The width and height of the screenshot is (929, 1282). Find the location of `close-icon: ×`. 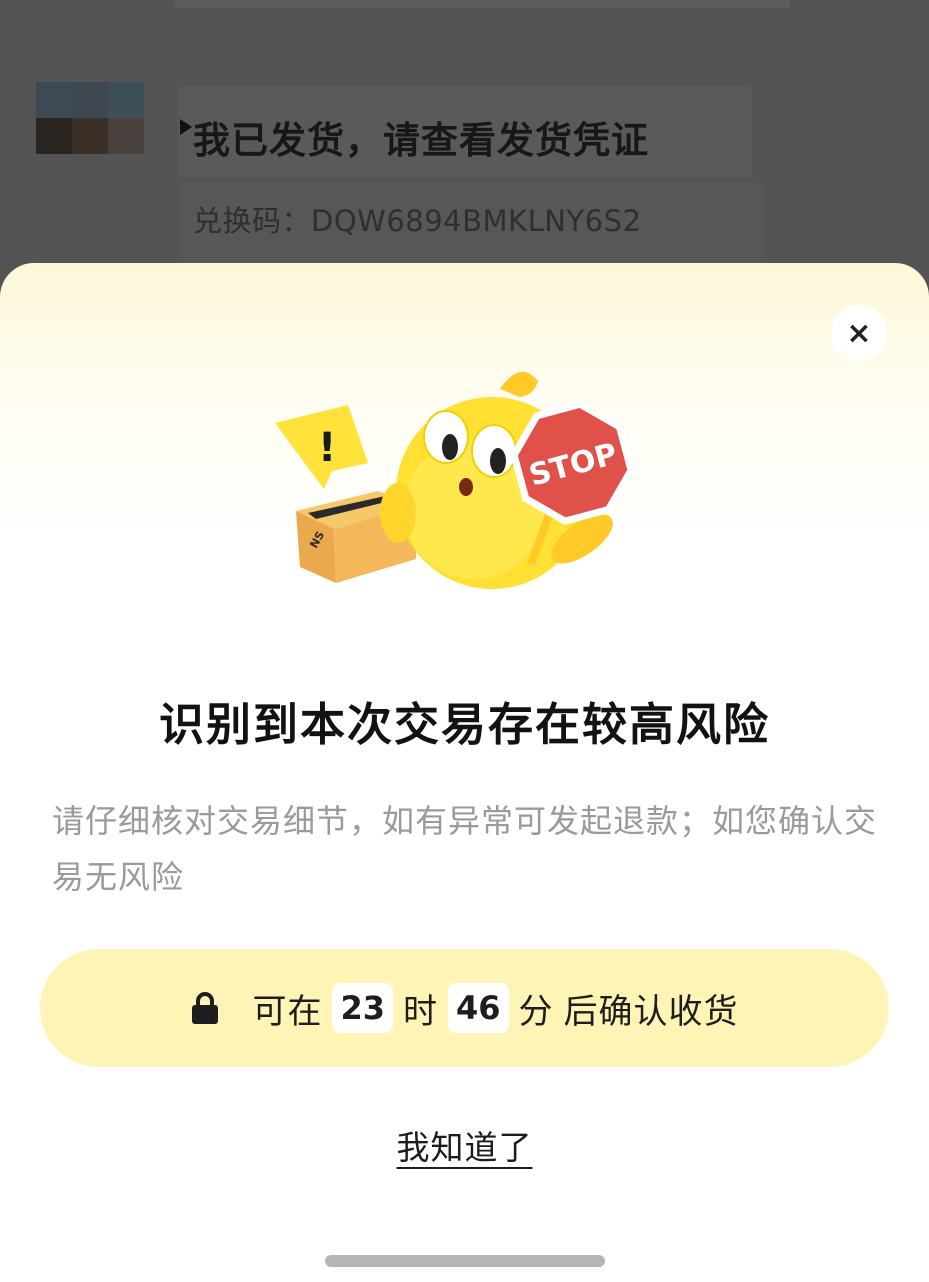

close-icon: × is located at coordinates (859, 333).